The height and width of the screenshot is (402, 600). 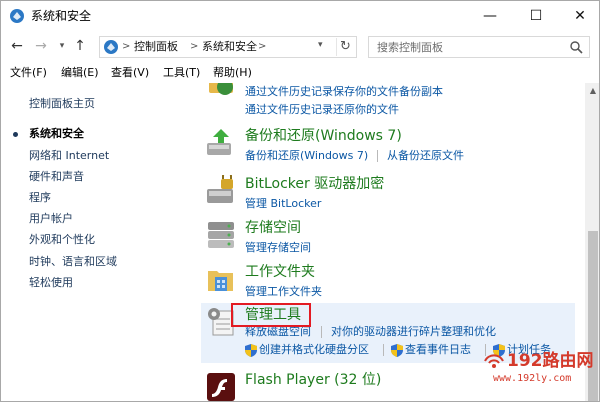 I want to click on flash-player-title: Flash Player (32 位), so click(x=313, y=380).